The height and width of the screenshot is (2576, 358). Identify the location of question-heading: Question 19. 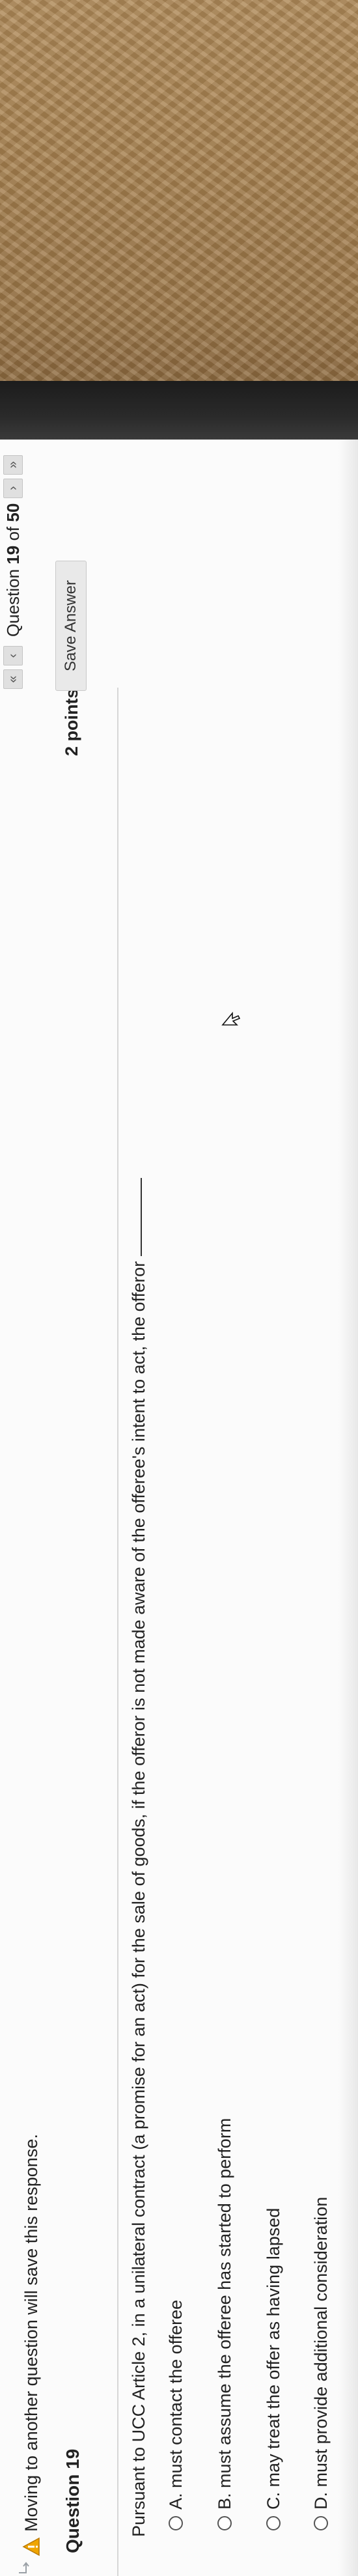
(72, 2501).